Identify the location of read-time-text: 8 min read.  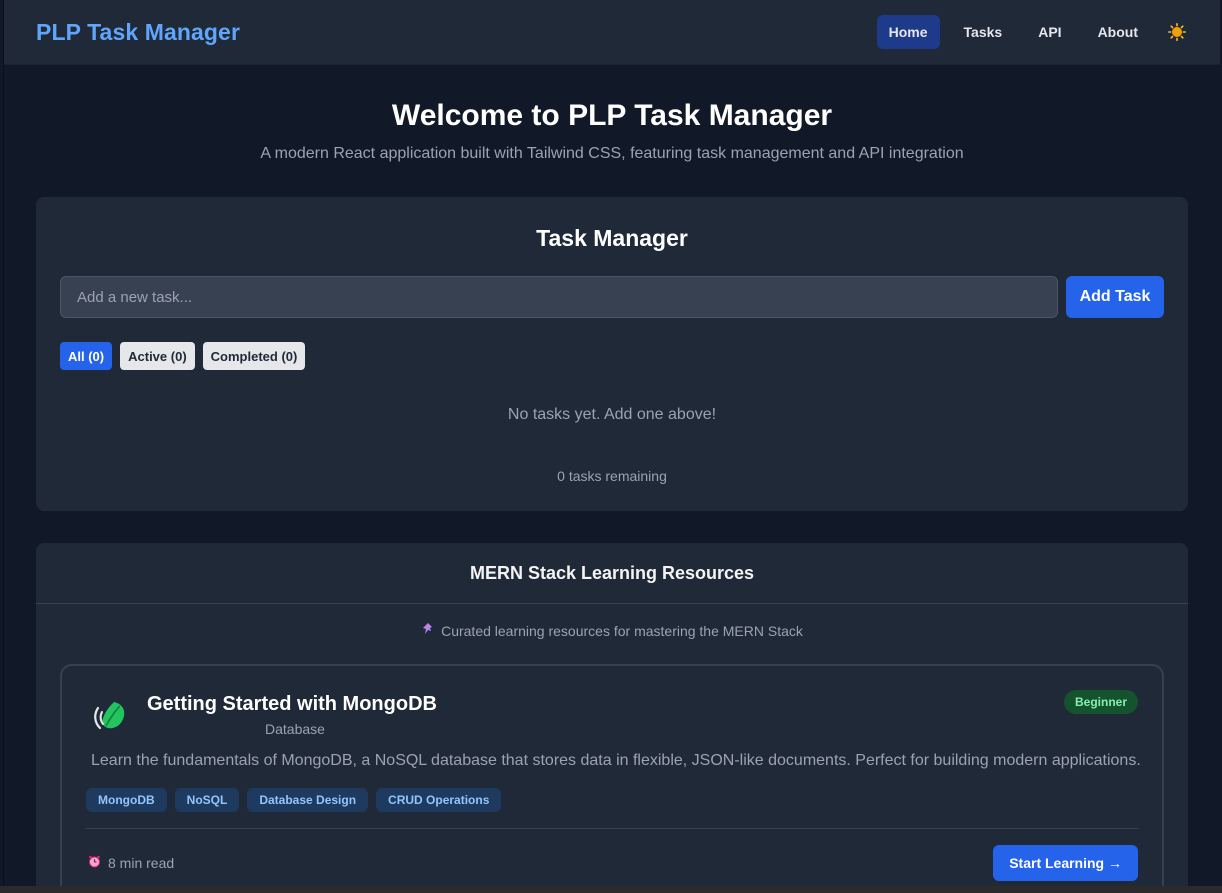
(141, 863).